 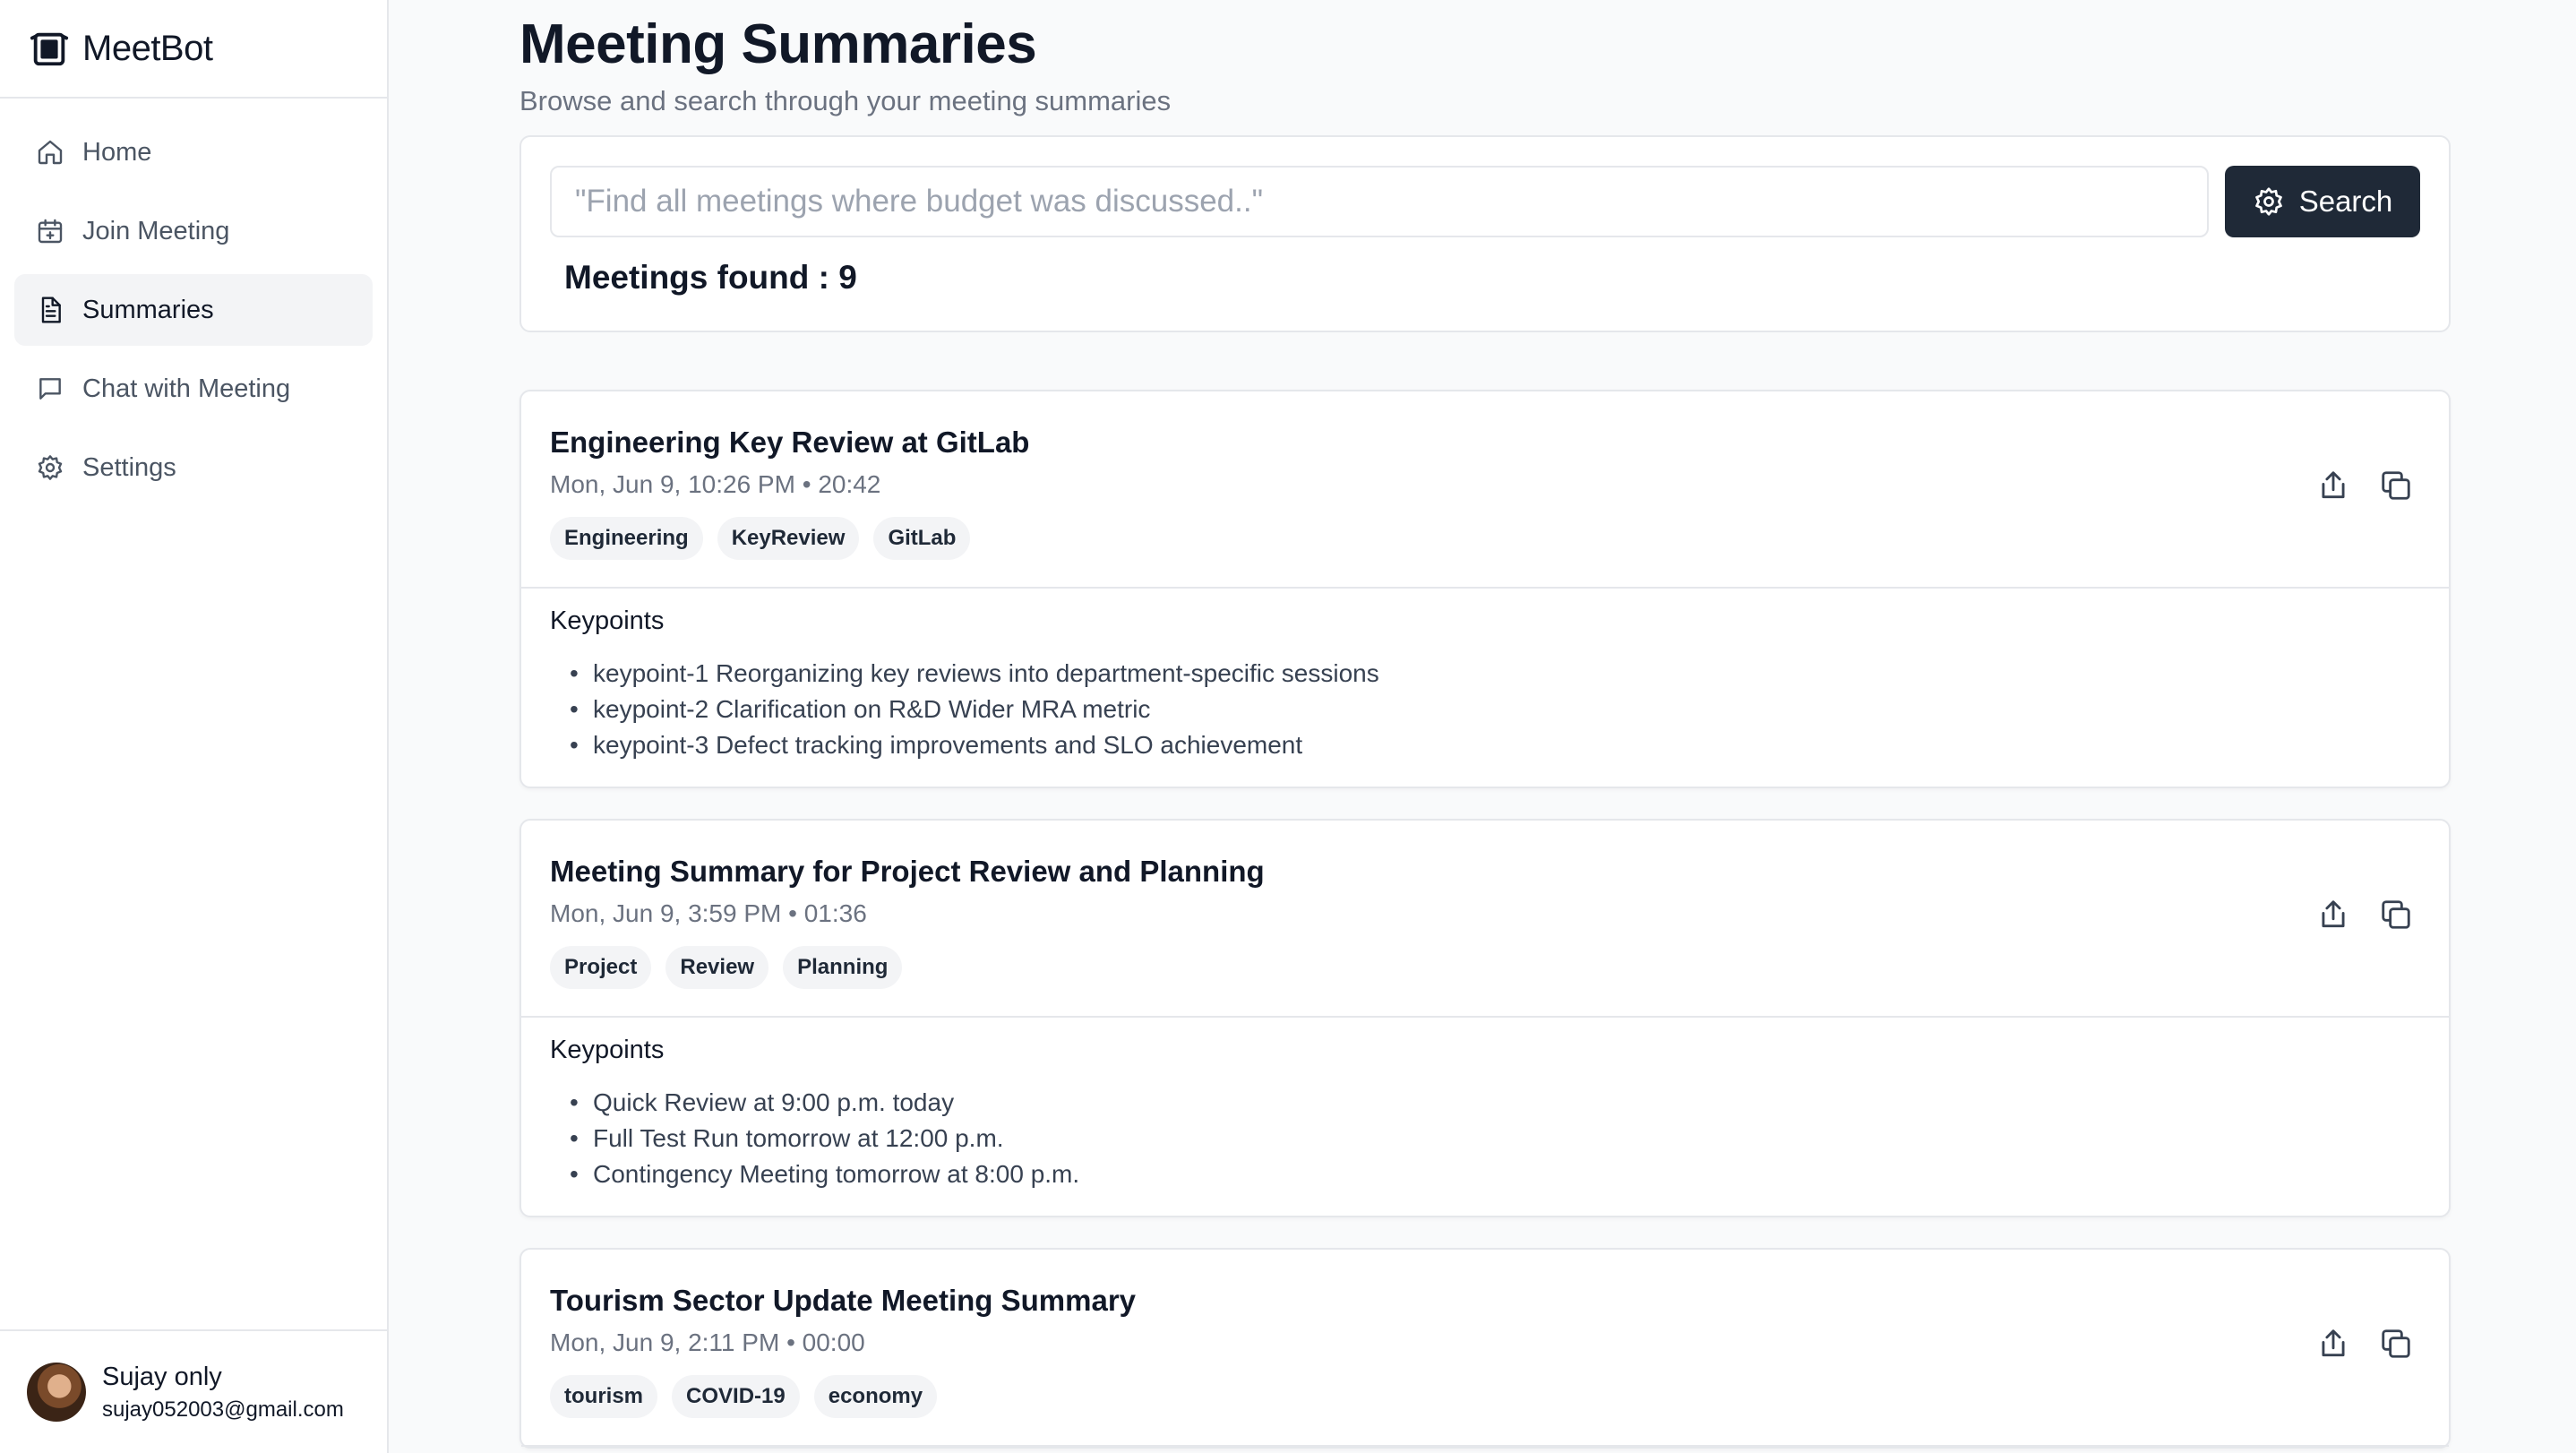 What do you see at coordinates (672, 484) in the screenshot?
I see `meeting-date: Mon, Jun 9, 10:26 PM` at bounding box center [672, 484].